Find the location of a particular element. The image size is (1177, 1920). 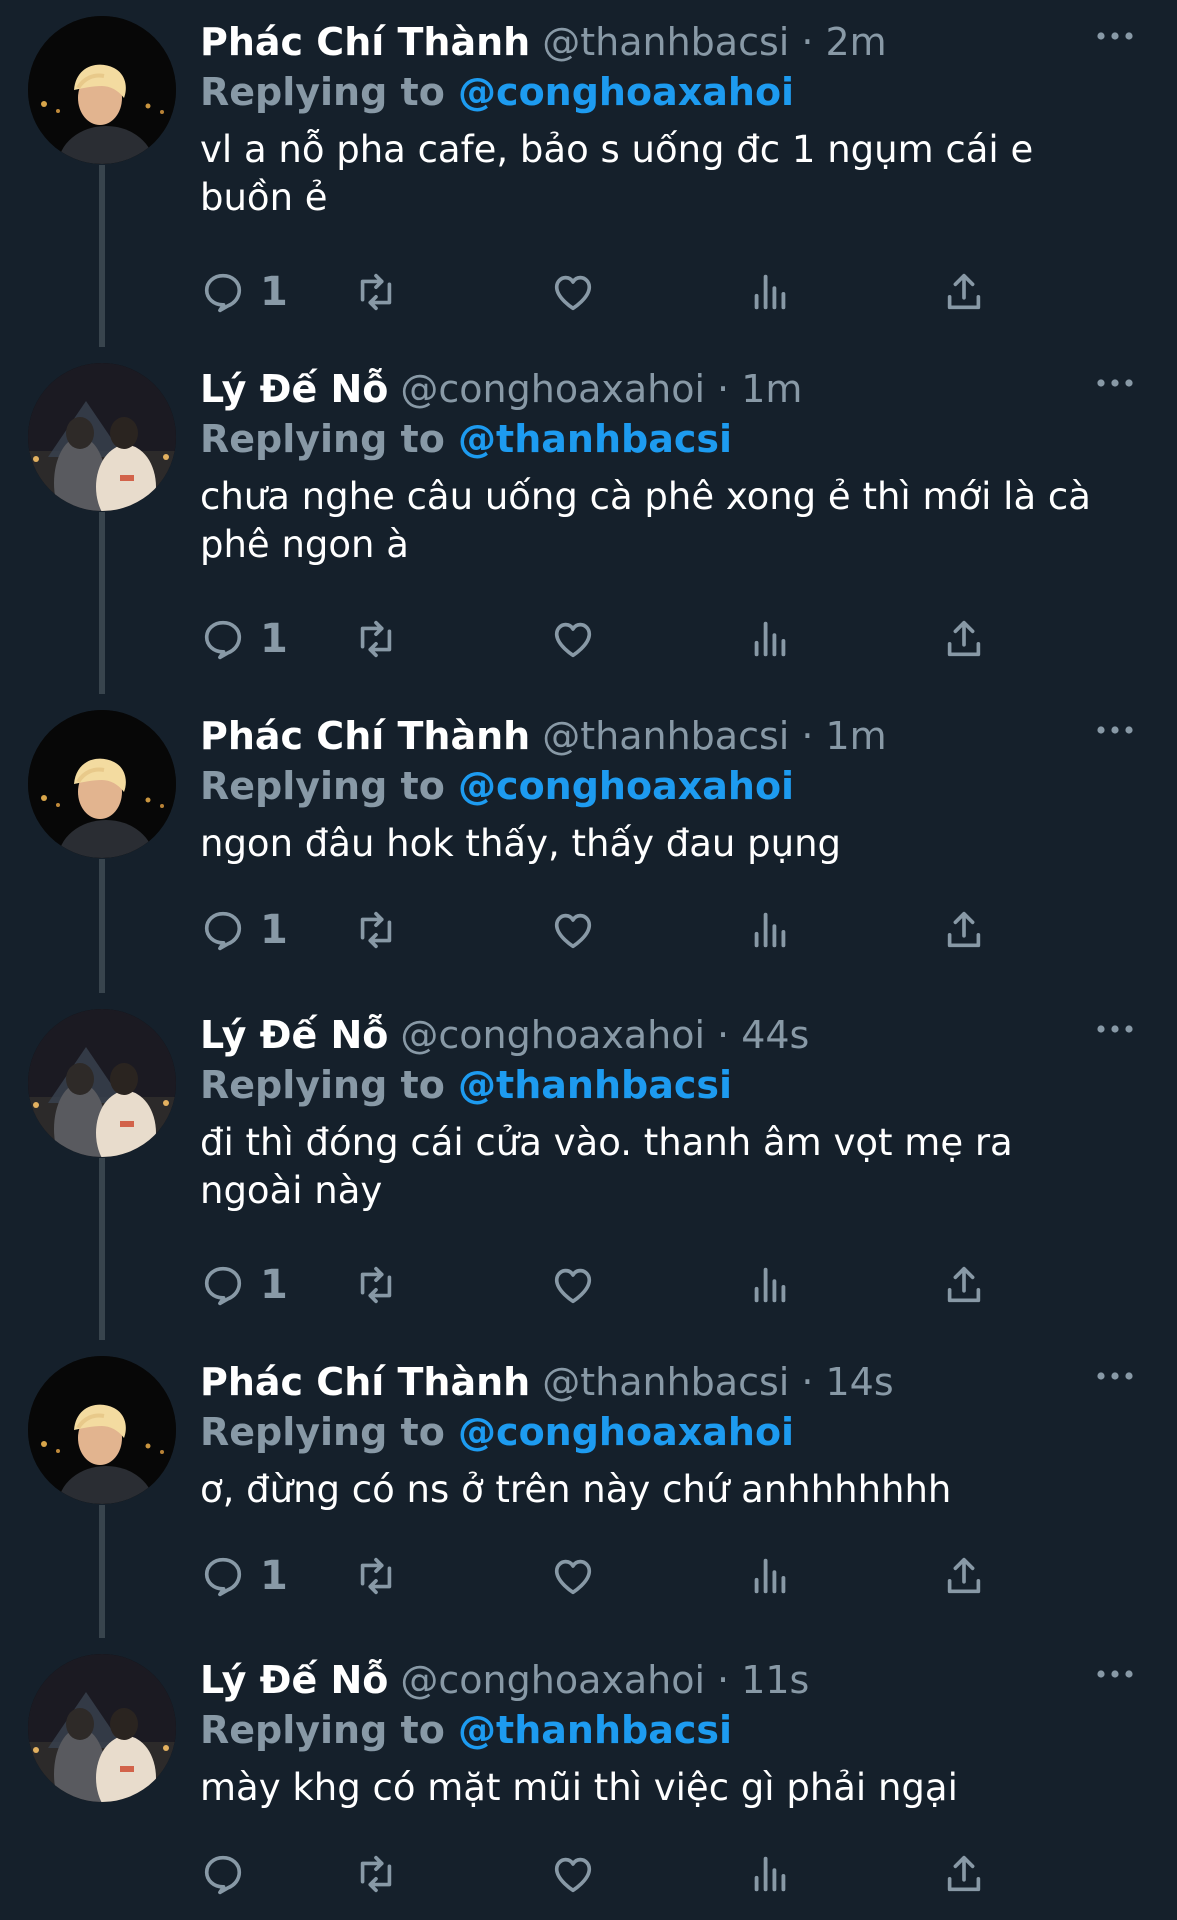

retweet-icon is located at coordinates (376, 1285).